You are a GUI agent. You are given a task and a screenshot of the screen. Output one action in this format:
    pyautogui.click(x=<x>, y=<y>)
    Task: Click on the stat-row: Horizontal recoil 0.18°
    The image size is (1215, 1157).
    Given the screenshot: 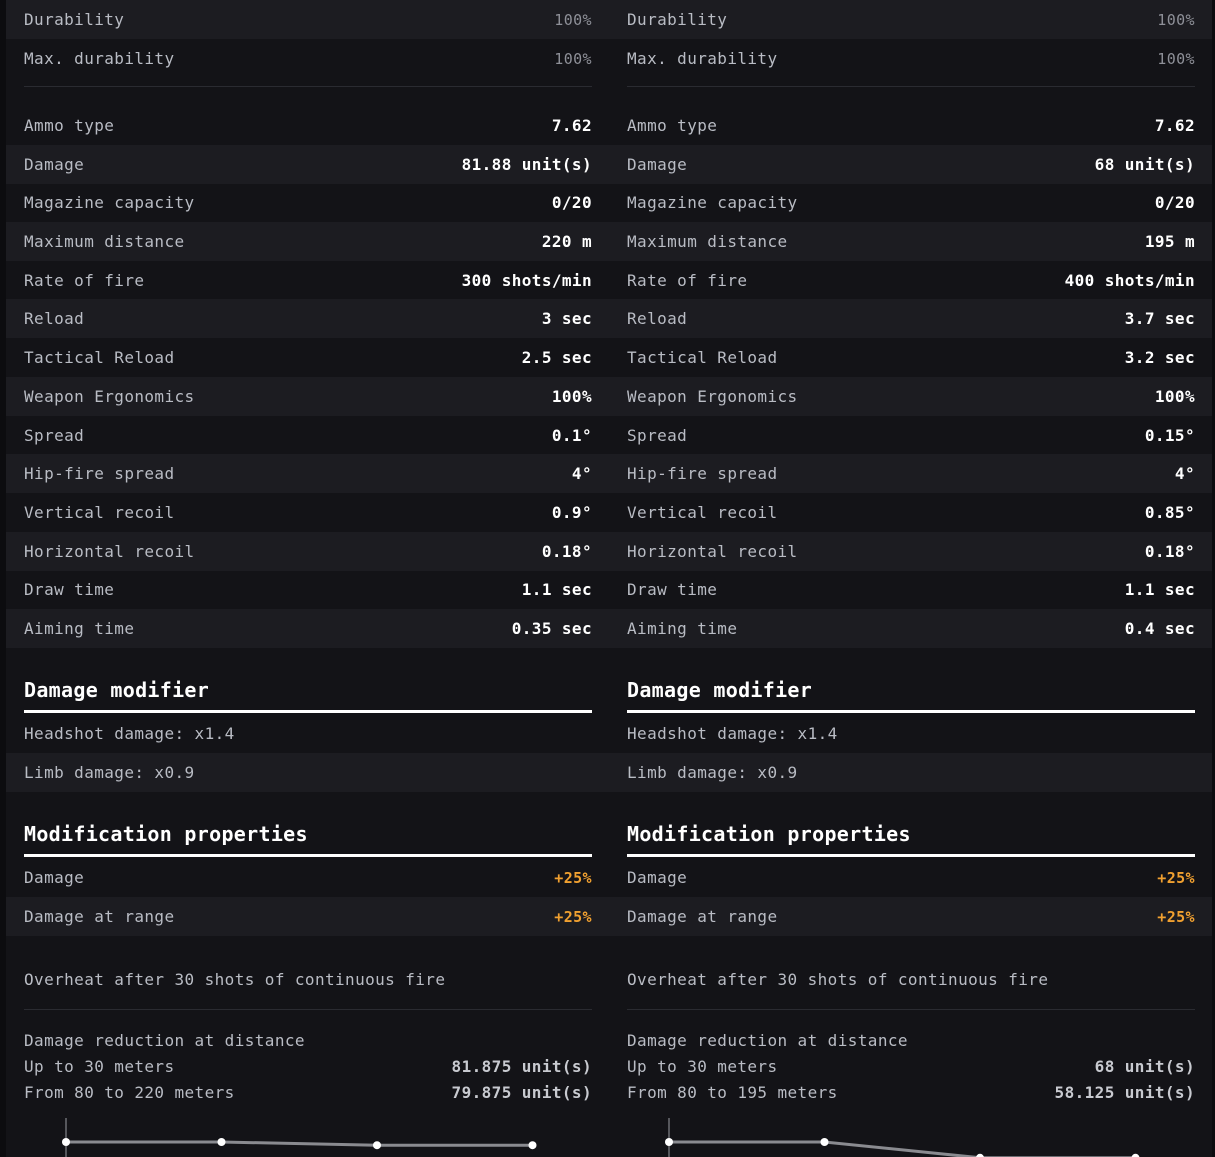 What is the action you would take?
    pyautogui.click(x=910, y=551)
    